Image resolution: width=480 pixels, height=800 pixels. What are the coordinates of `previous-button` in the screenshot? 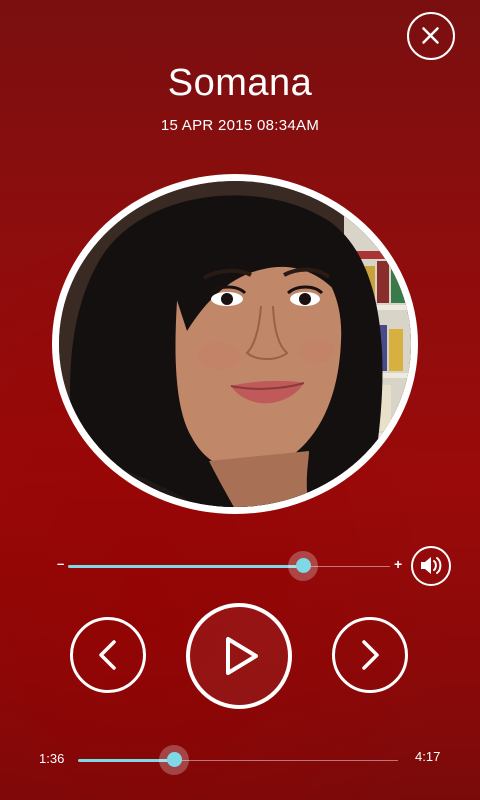 It's located at (108, 655).